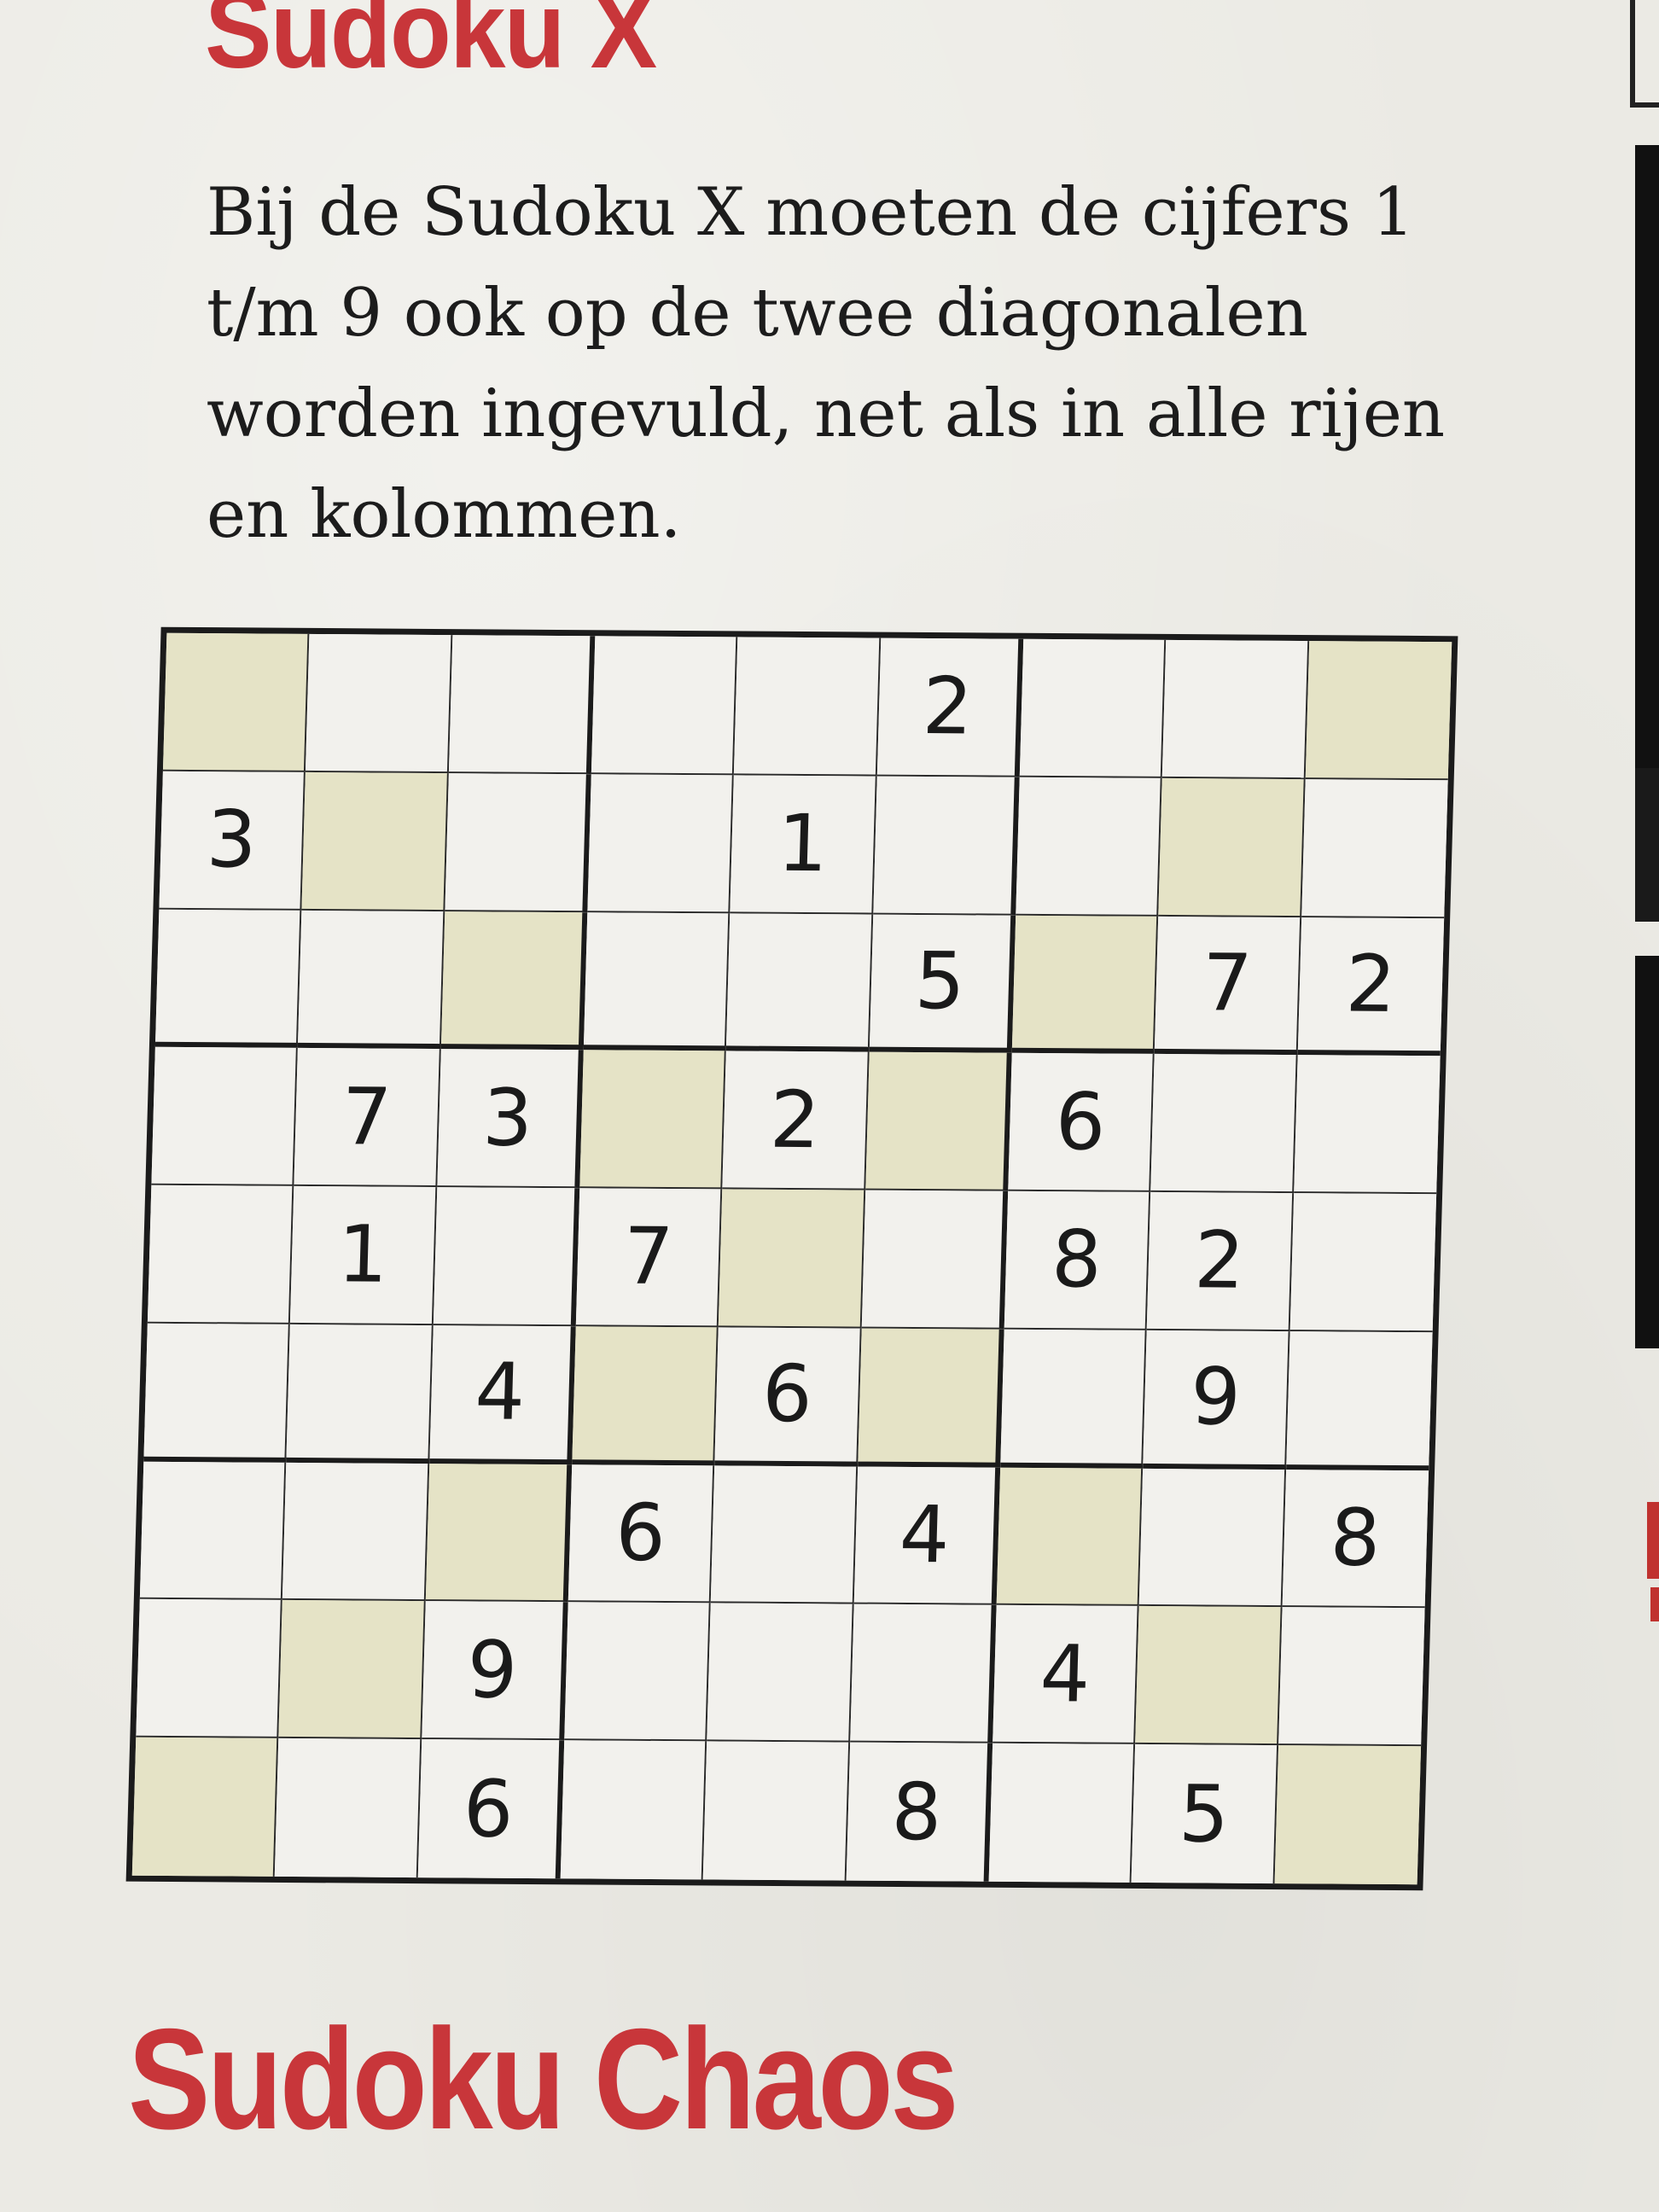 The height and width of the screenshot is (2212, 1659). What do you see at coordinates (499, 1533) in the screenshot?
I see `sudoku-cell-r7c3` at bounding box center [499, 1533].